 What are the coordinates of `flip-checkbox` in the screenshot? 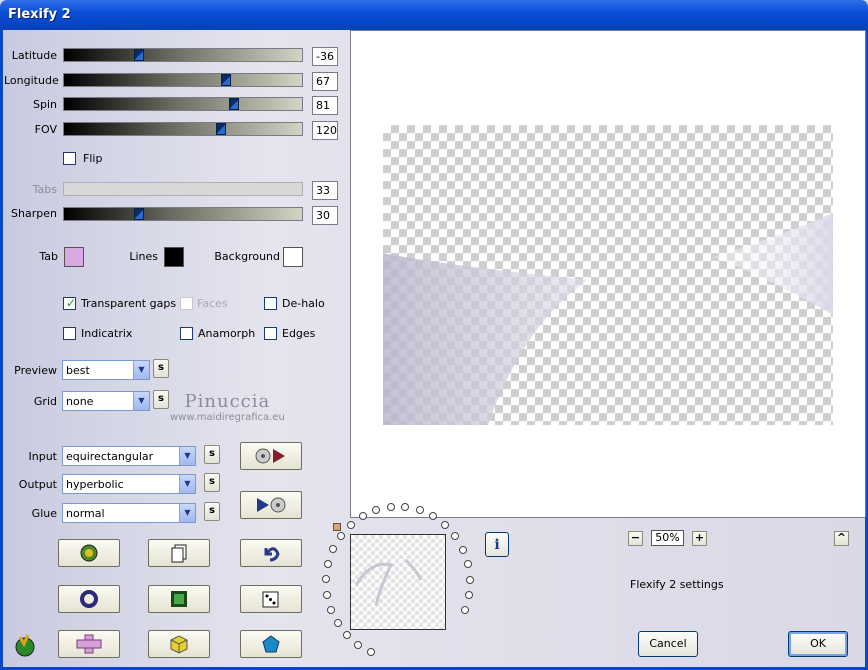 It's located at (69, 158).